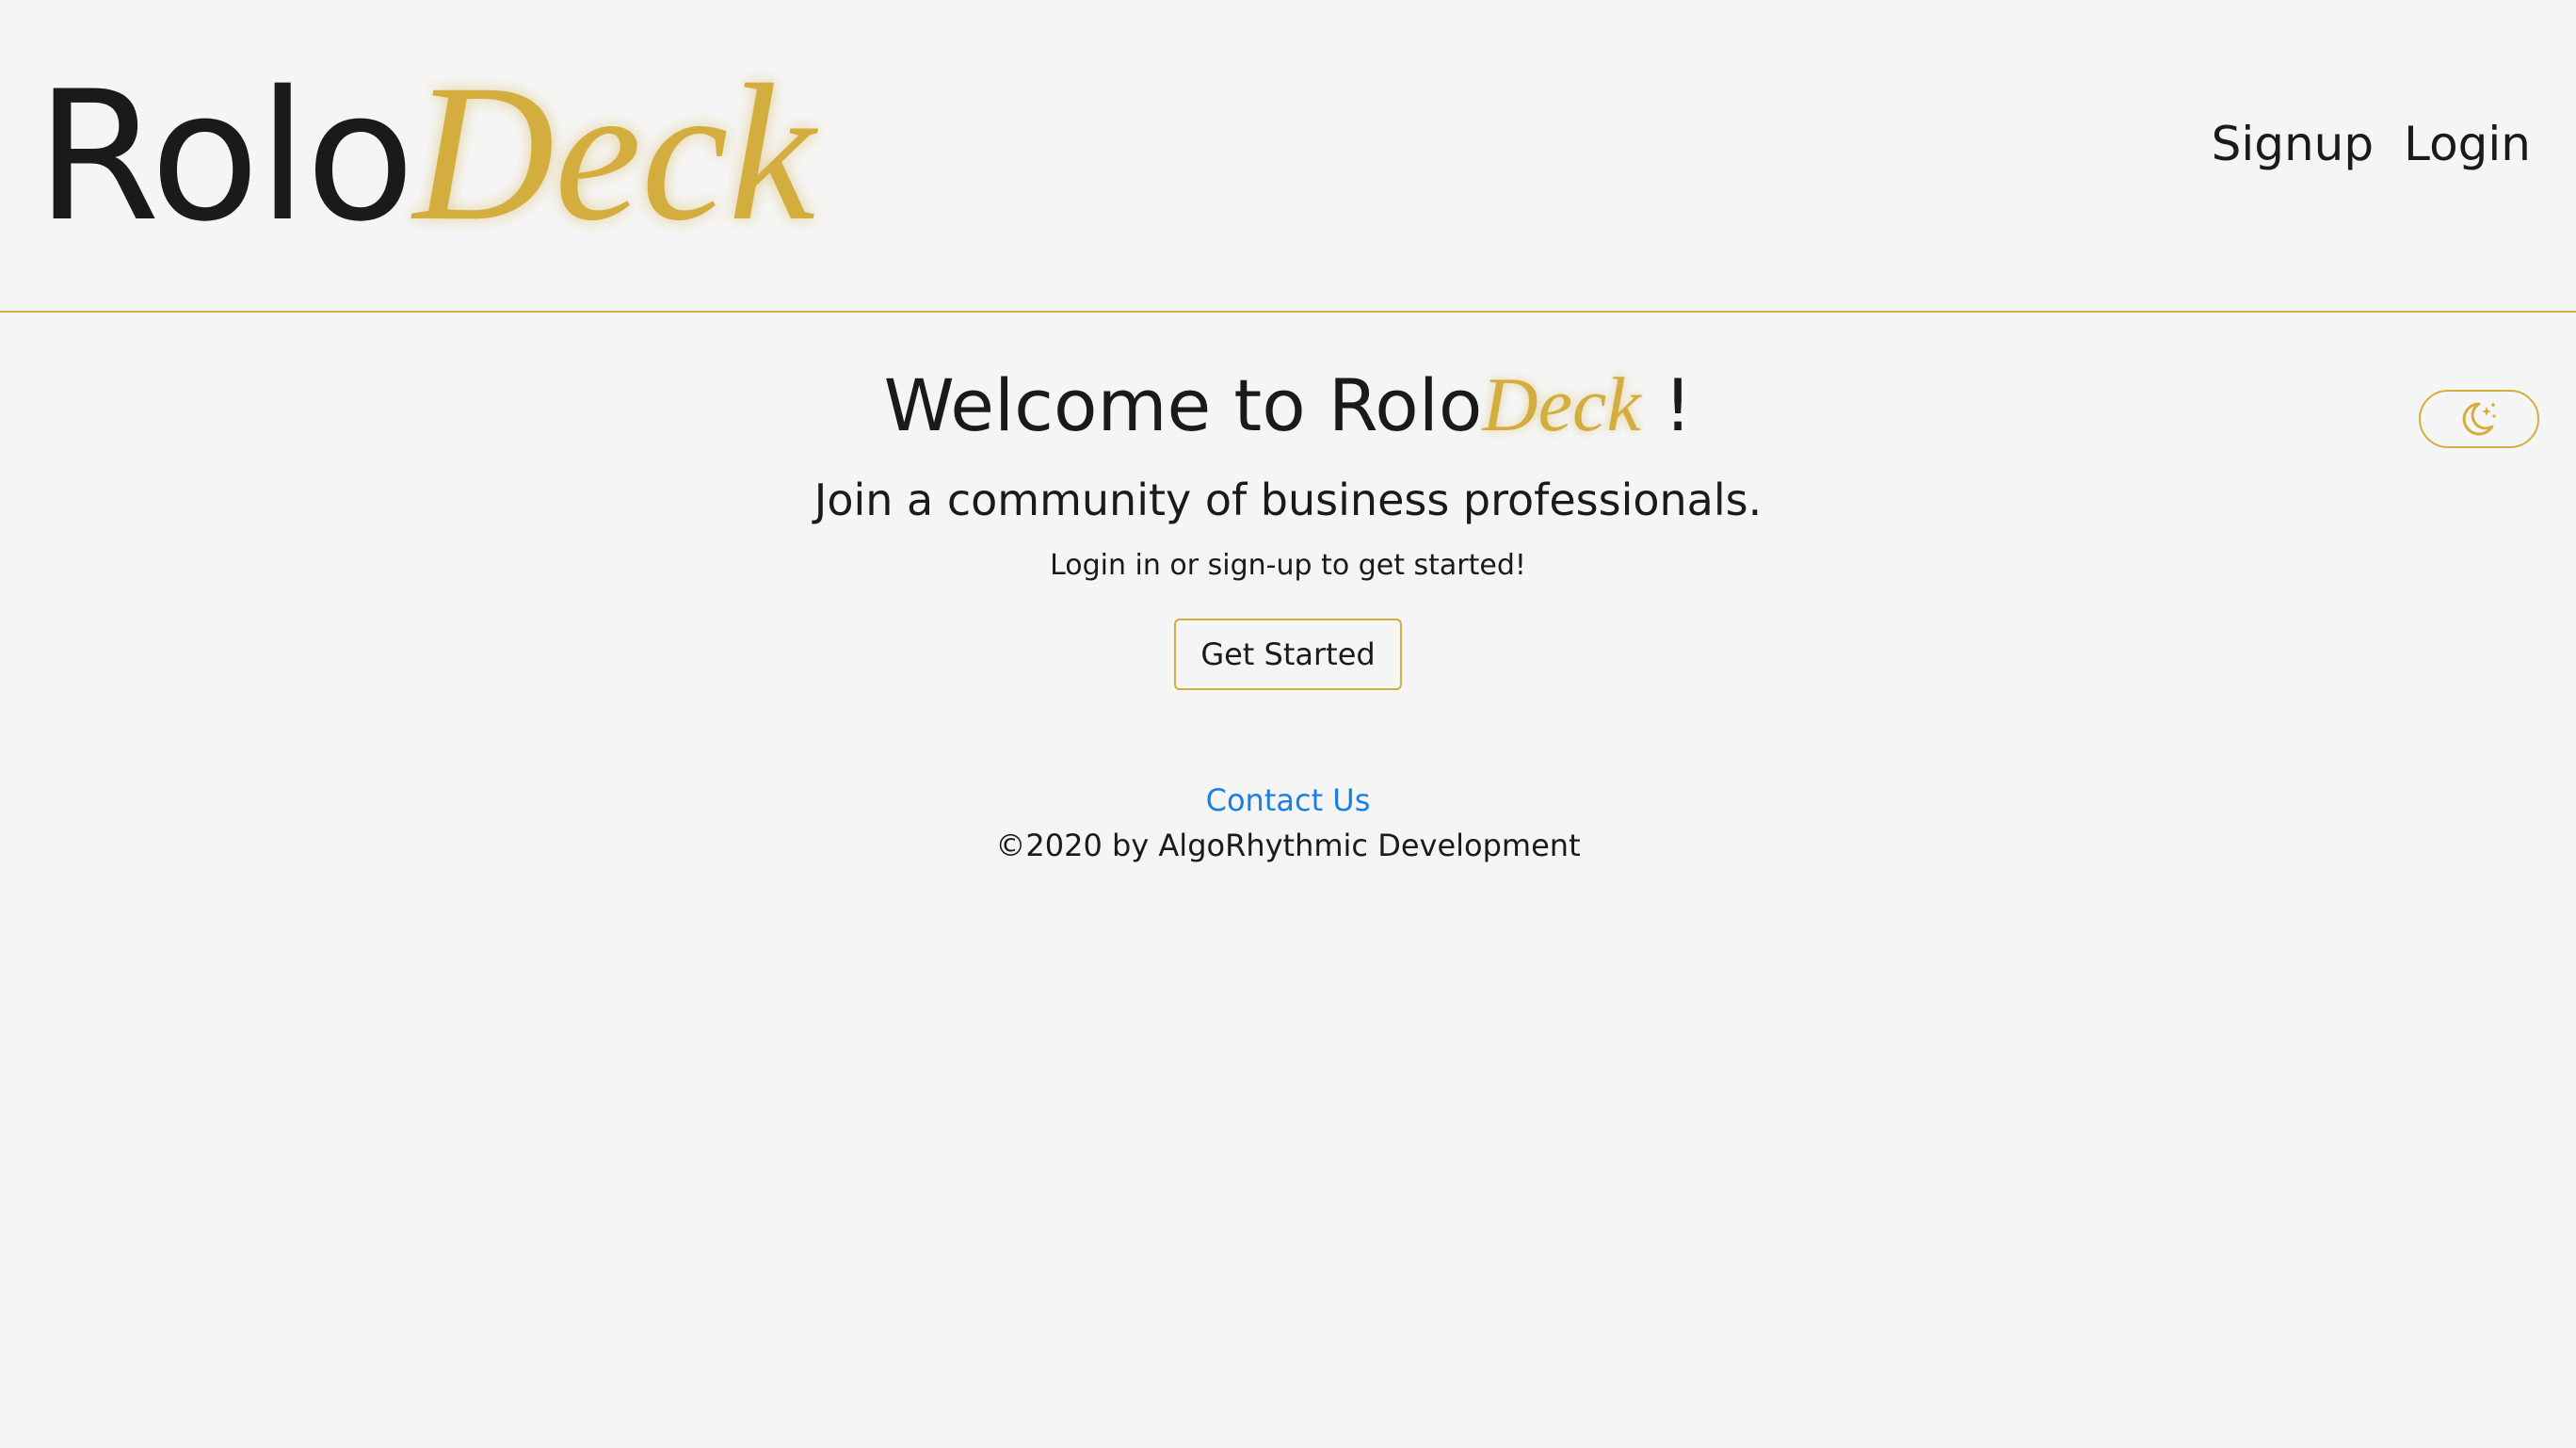  Describe the element at coordinates (1288, 800) in the screenshot. I see `contact-us-link: Contact Us` at that location.